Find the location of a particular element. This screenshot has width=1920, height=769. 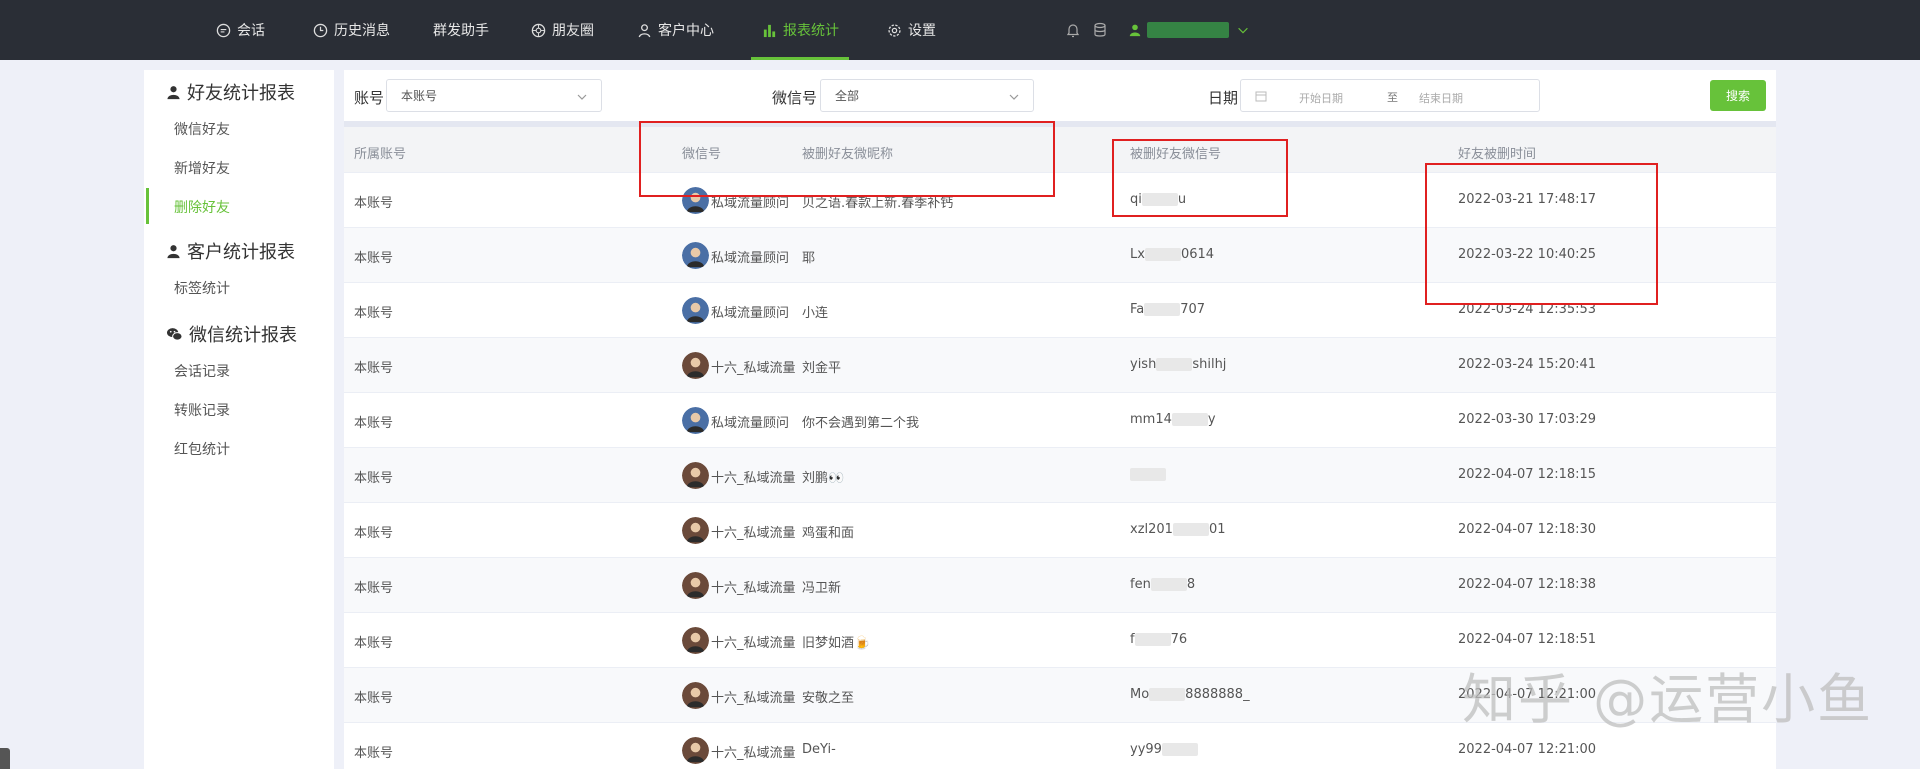

database-icon is located at coordinates (1100, 30).